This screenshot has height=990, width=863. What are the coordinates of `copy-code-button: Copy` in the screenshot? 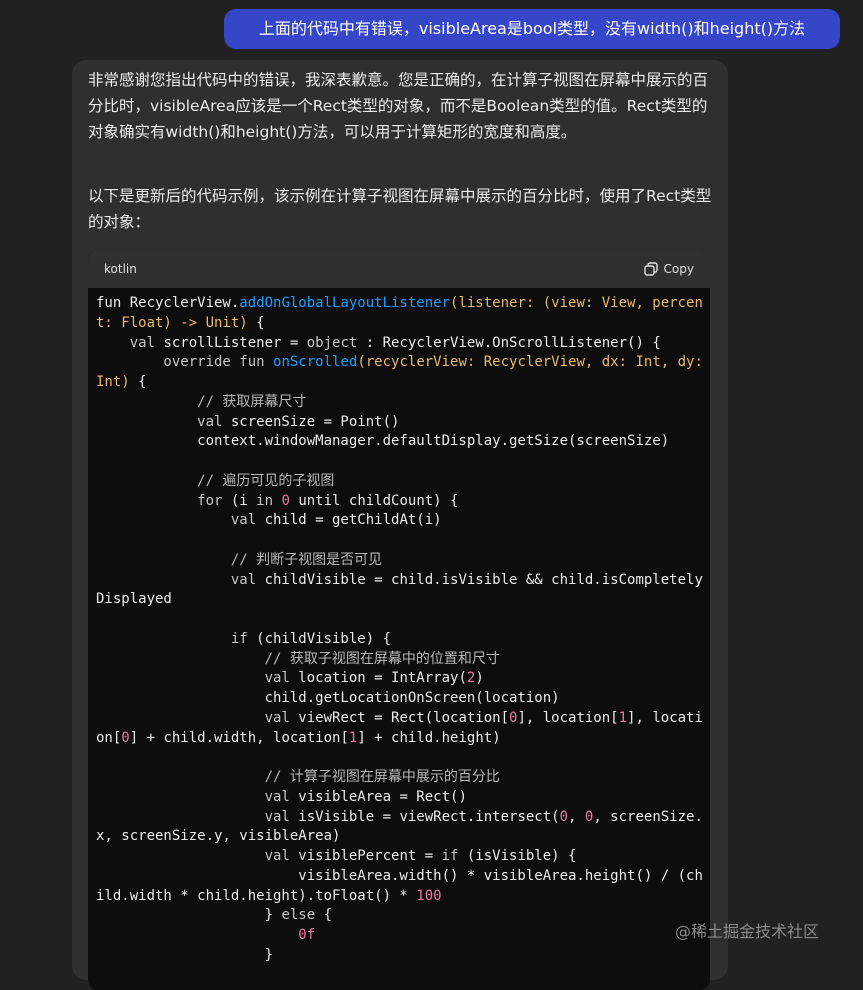 It's located at (668, 269).